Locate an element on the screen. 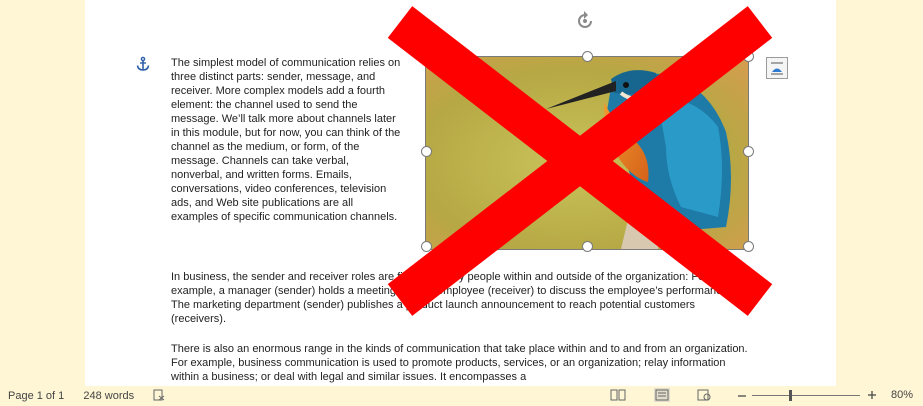  read-mode-icon is located at coordinates (618, 395).